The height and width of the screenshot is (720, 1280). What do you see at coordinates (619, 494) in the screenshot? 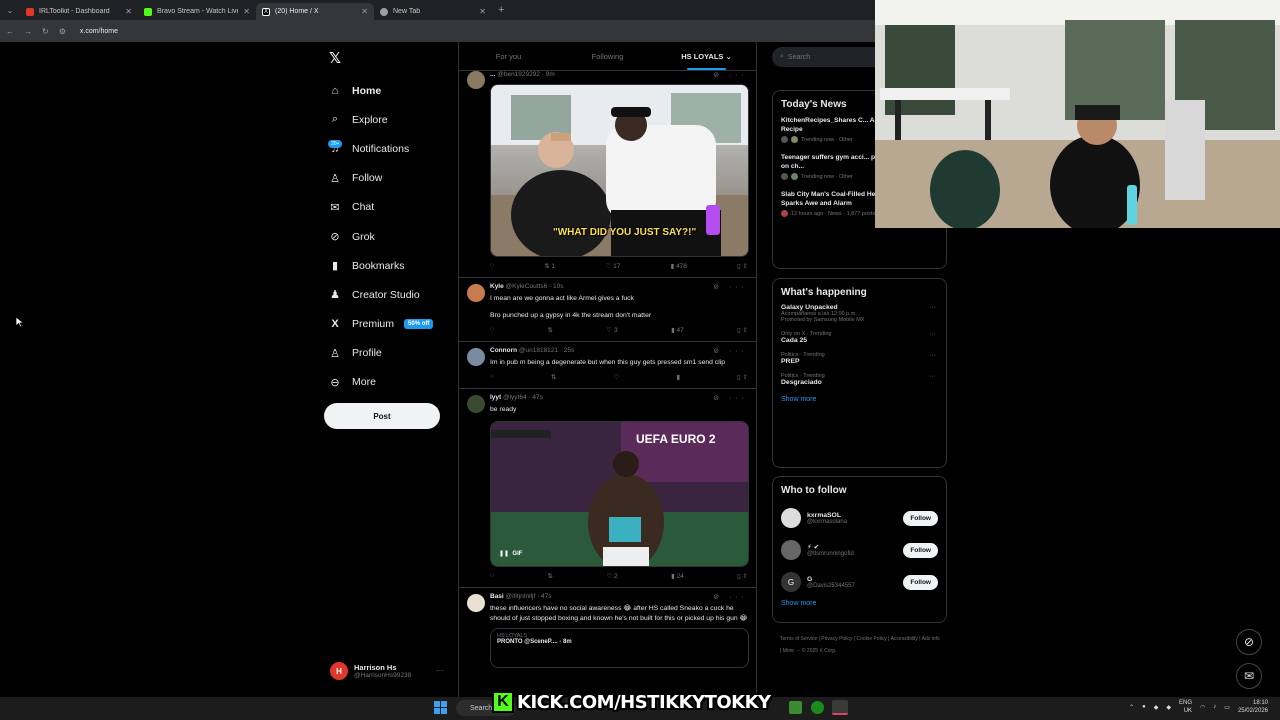
I see `tweet-gif: UEFA EURO 2 ❚❚ GIF` at bounding box center [619, 494].